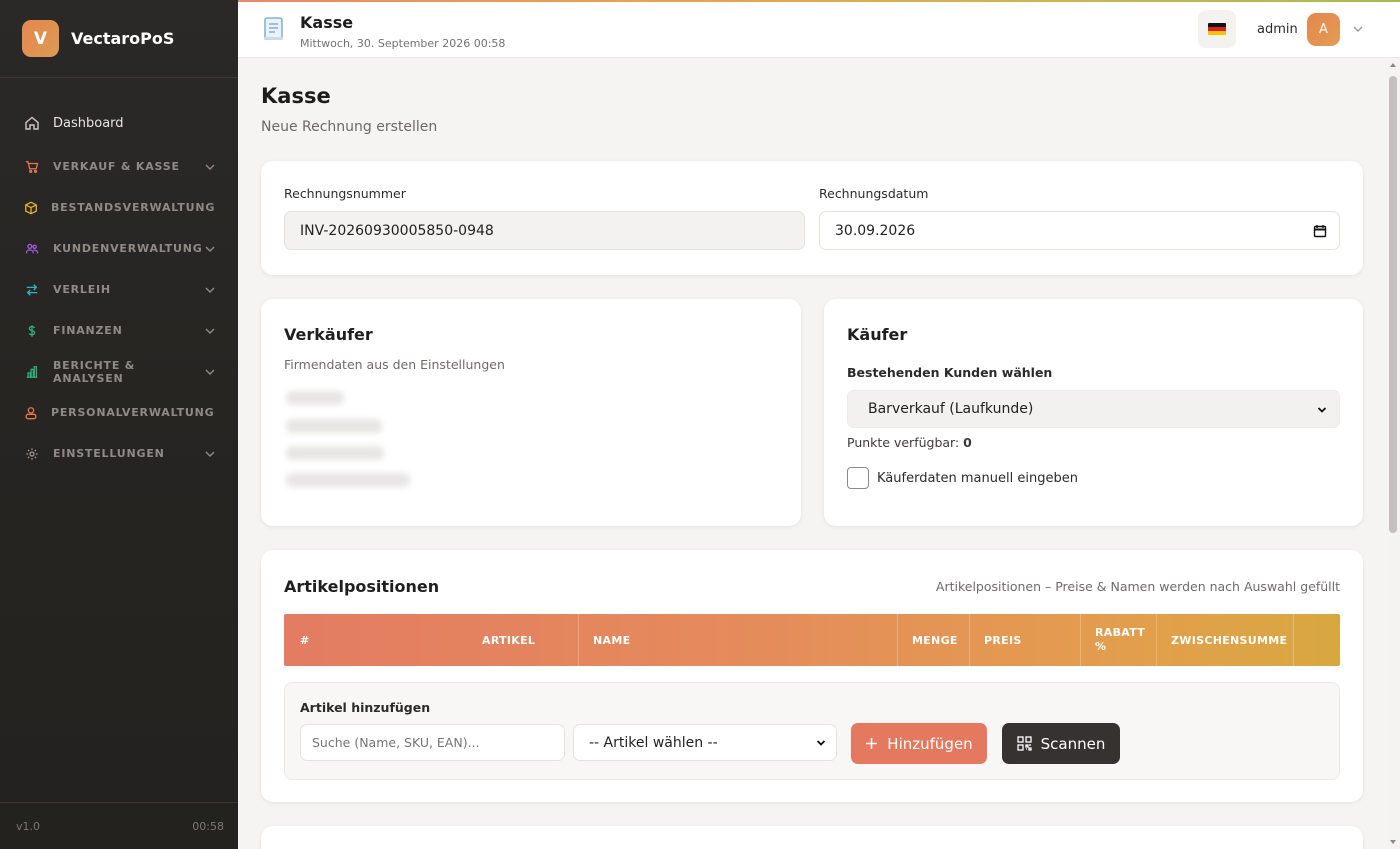 This screenshot has height=849, width=1400. I want to click on gear-icon, so click(32, 454).